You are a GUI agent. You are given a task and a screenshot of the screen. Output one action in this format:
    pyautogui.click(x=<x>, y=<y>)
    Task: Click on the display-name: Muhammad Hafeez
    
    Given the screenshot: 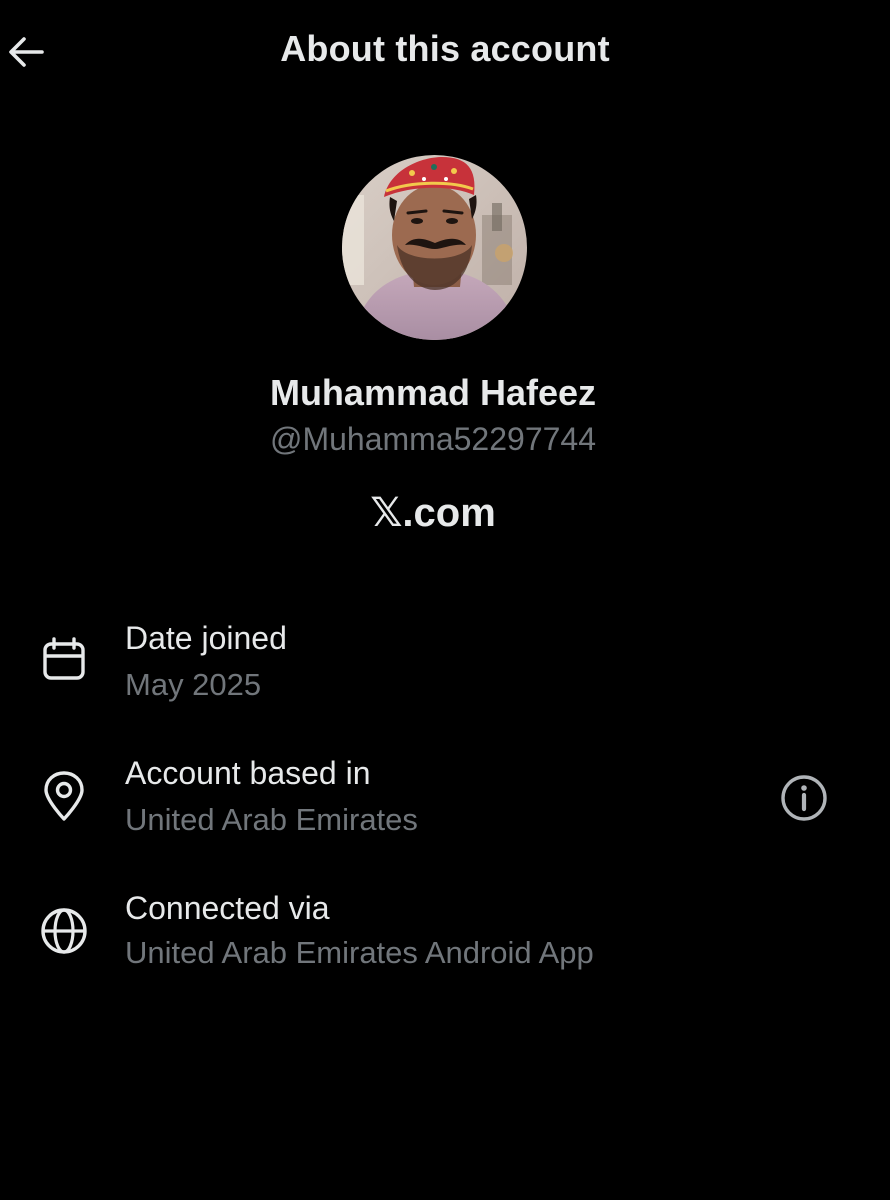 What is the action you would take?
    pyautogui.click(x=433, y=392)
    